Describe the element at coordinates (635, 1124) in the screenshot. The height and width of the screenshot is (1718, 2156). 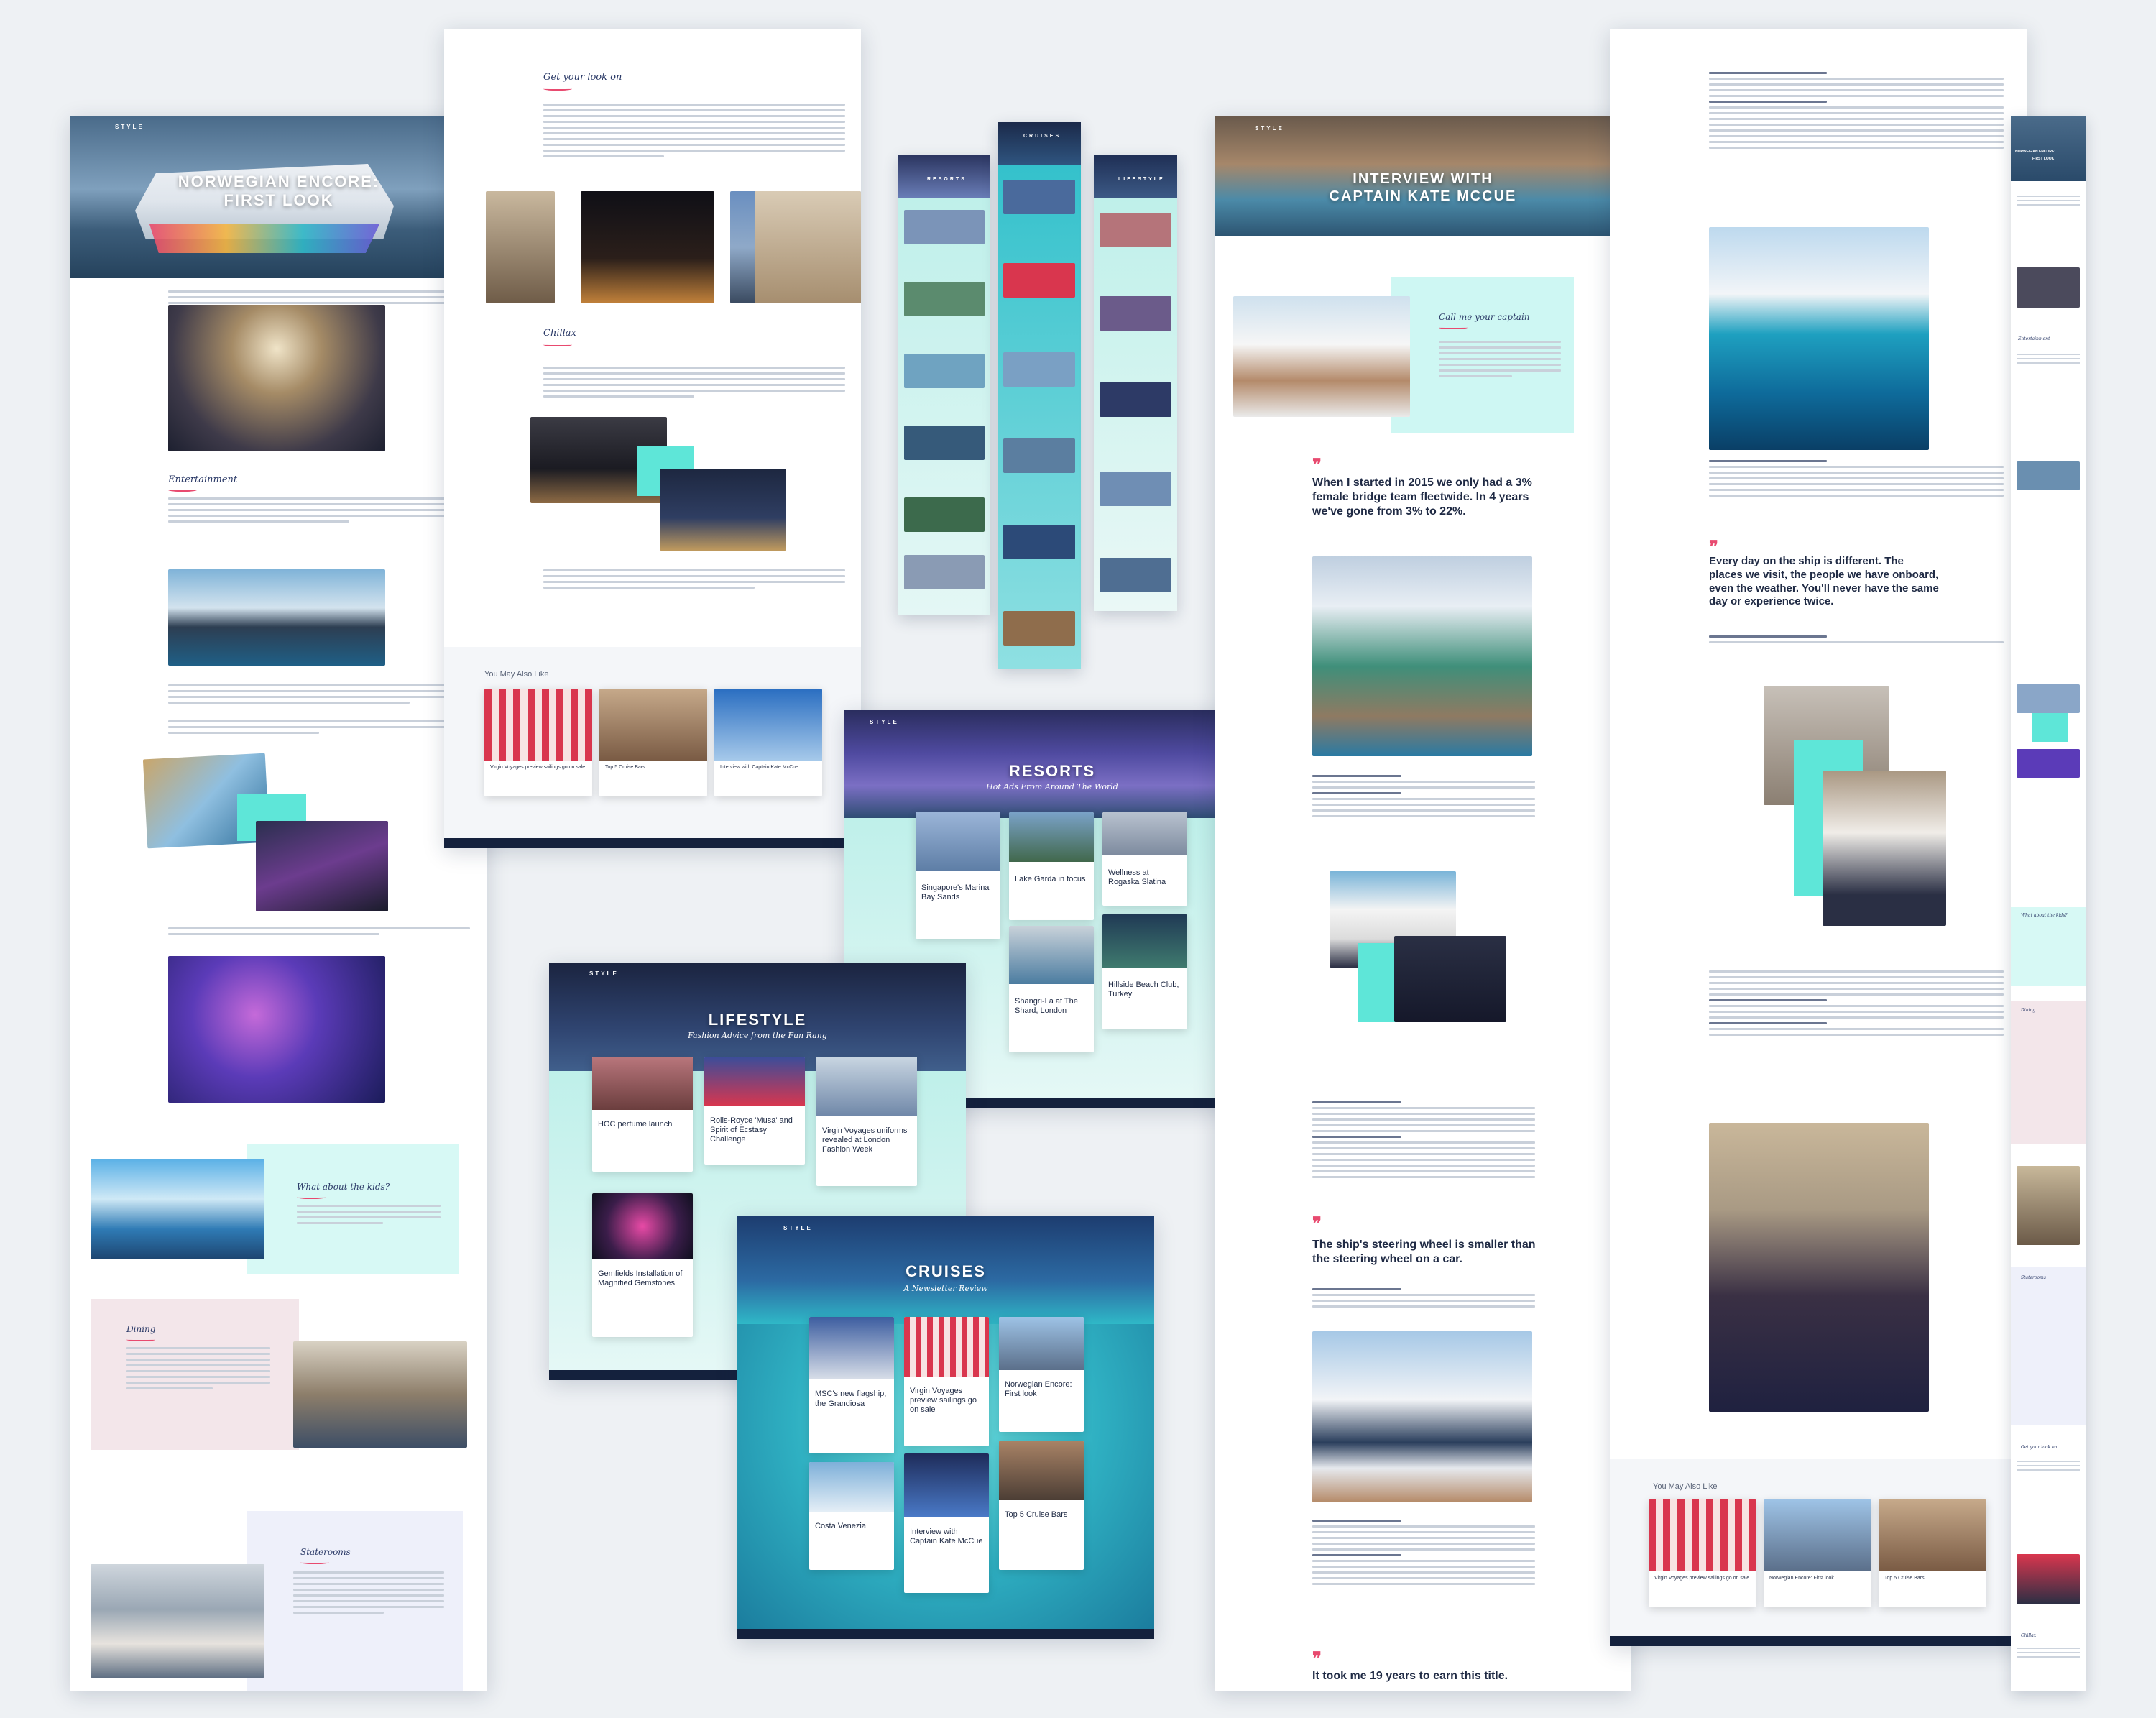
I see `lifestyle-card-1-title: HOC perfume launch` at that location.